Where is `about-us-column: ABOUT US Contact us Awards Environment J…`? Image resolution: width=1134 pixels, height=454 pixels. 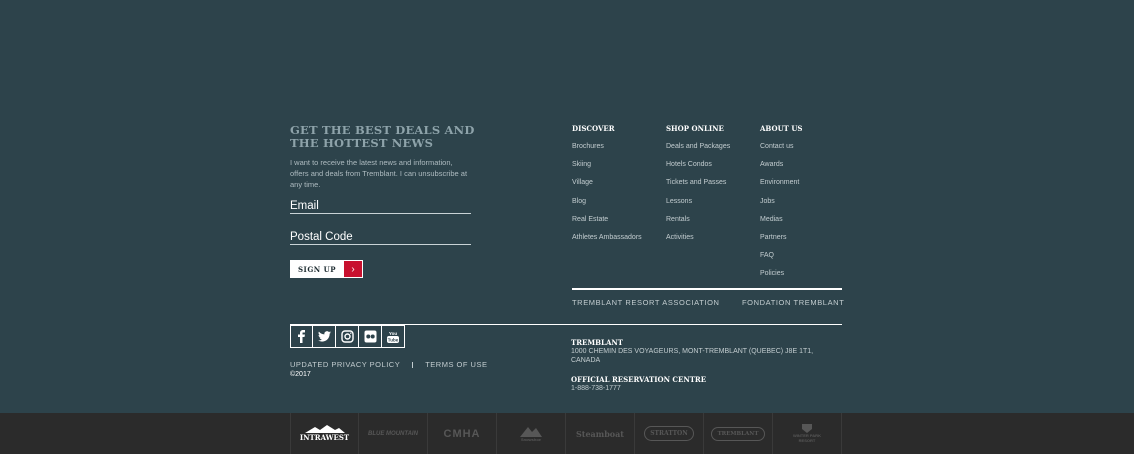 about-us-column: ABOUT US Contact us Awards Environment J… is located at coordinates (781, 206).